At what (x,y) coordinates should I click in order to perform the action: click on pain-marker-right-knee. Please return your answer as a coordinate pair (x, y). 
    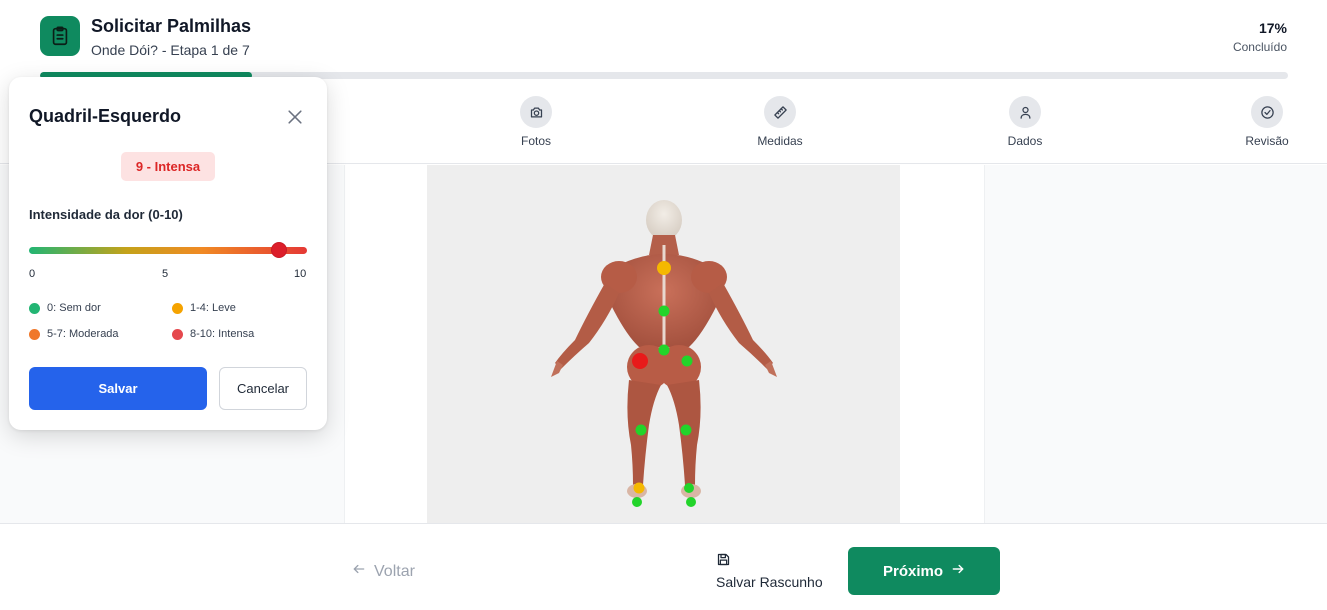
    Looking at the image, I should click on (686, 430).